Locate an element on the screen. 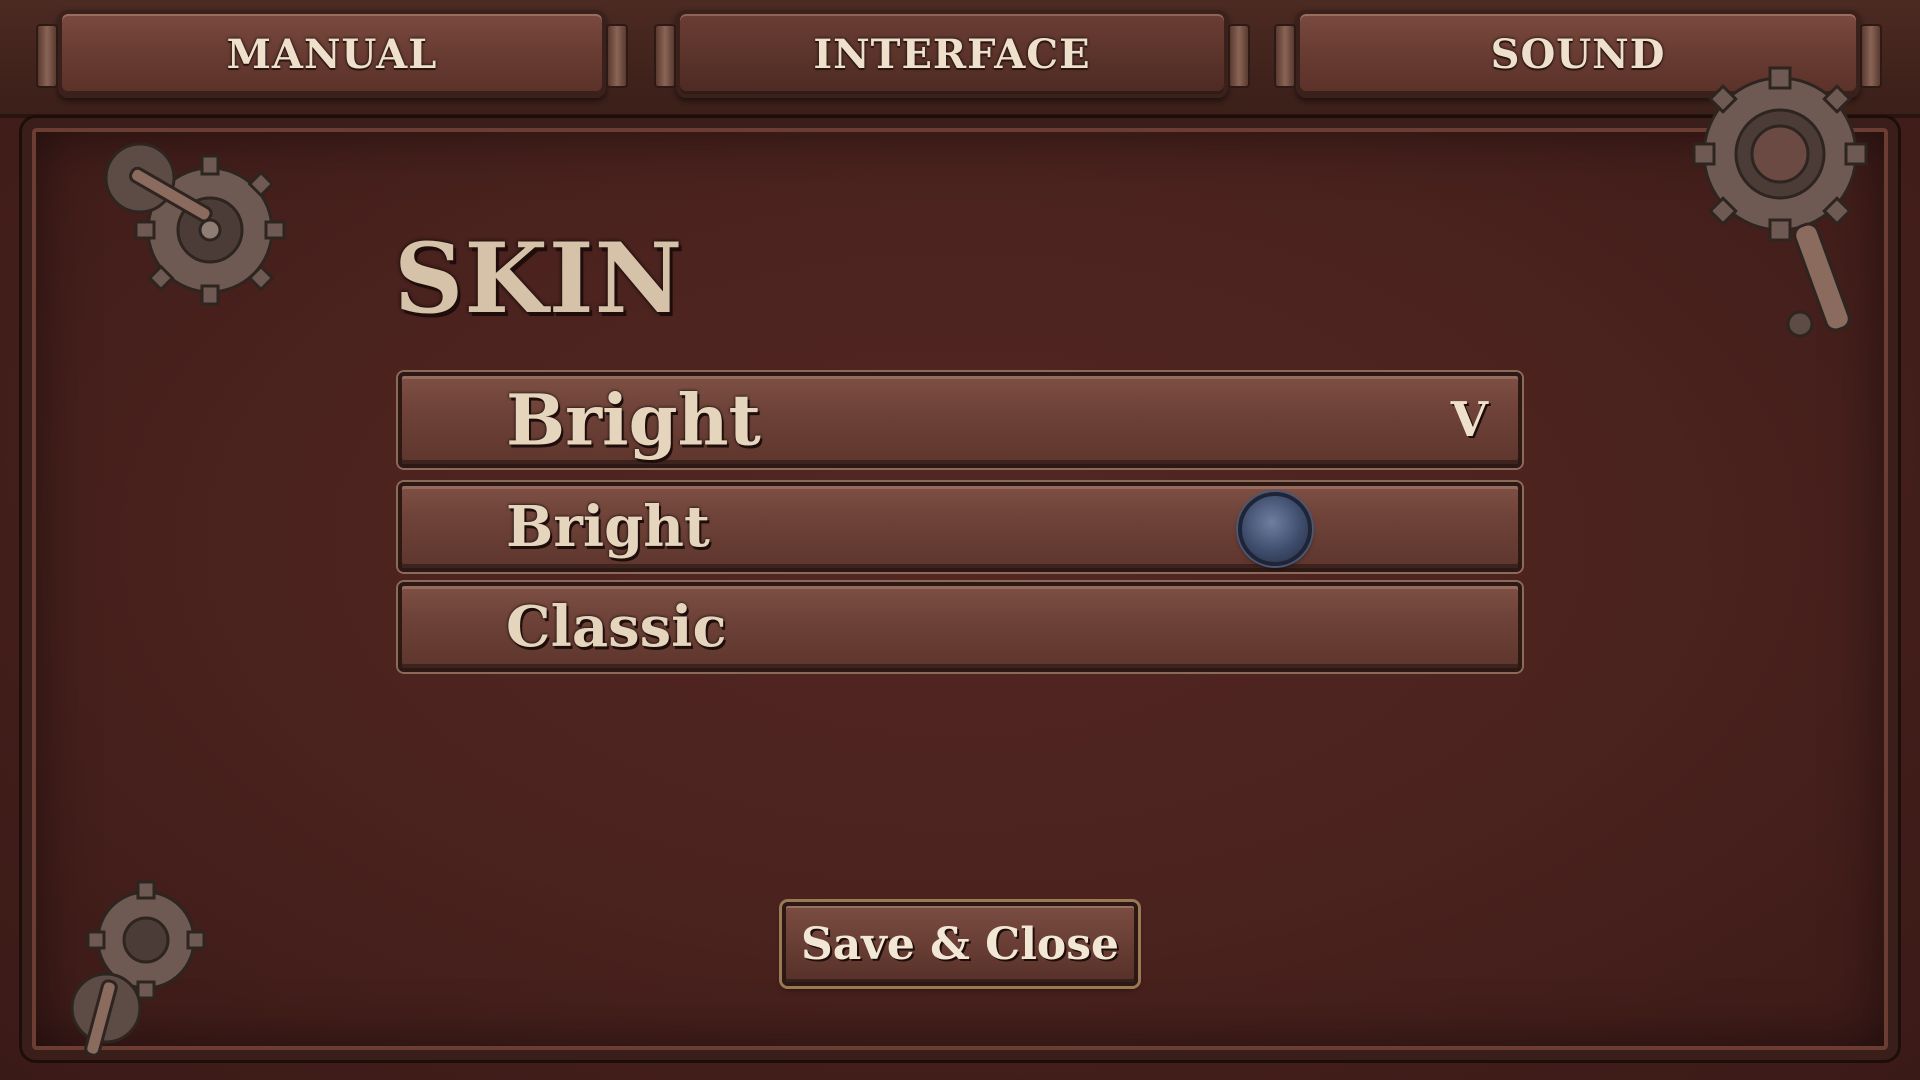 The width and height of the screenshot is (1920, 1080). tab-manual: MANUAL is located at coordinates (332, 54).